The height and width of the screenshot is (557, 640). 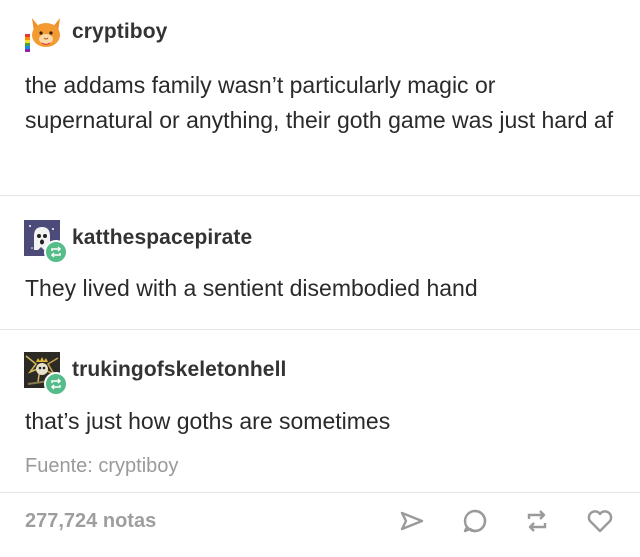 I want to click on post-text: that’s just how goths are sometimes, so click(x=208, y=421).